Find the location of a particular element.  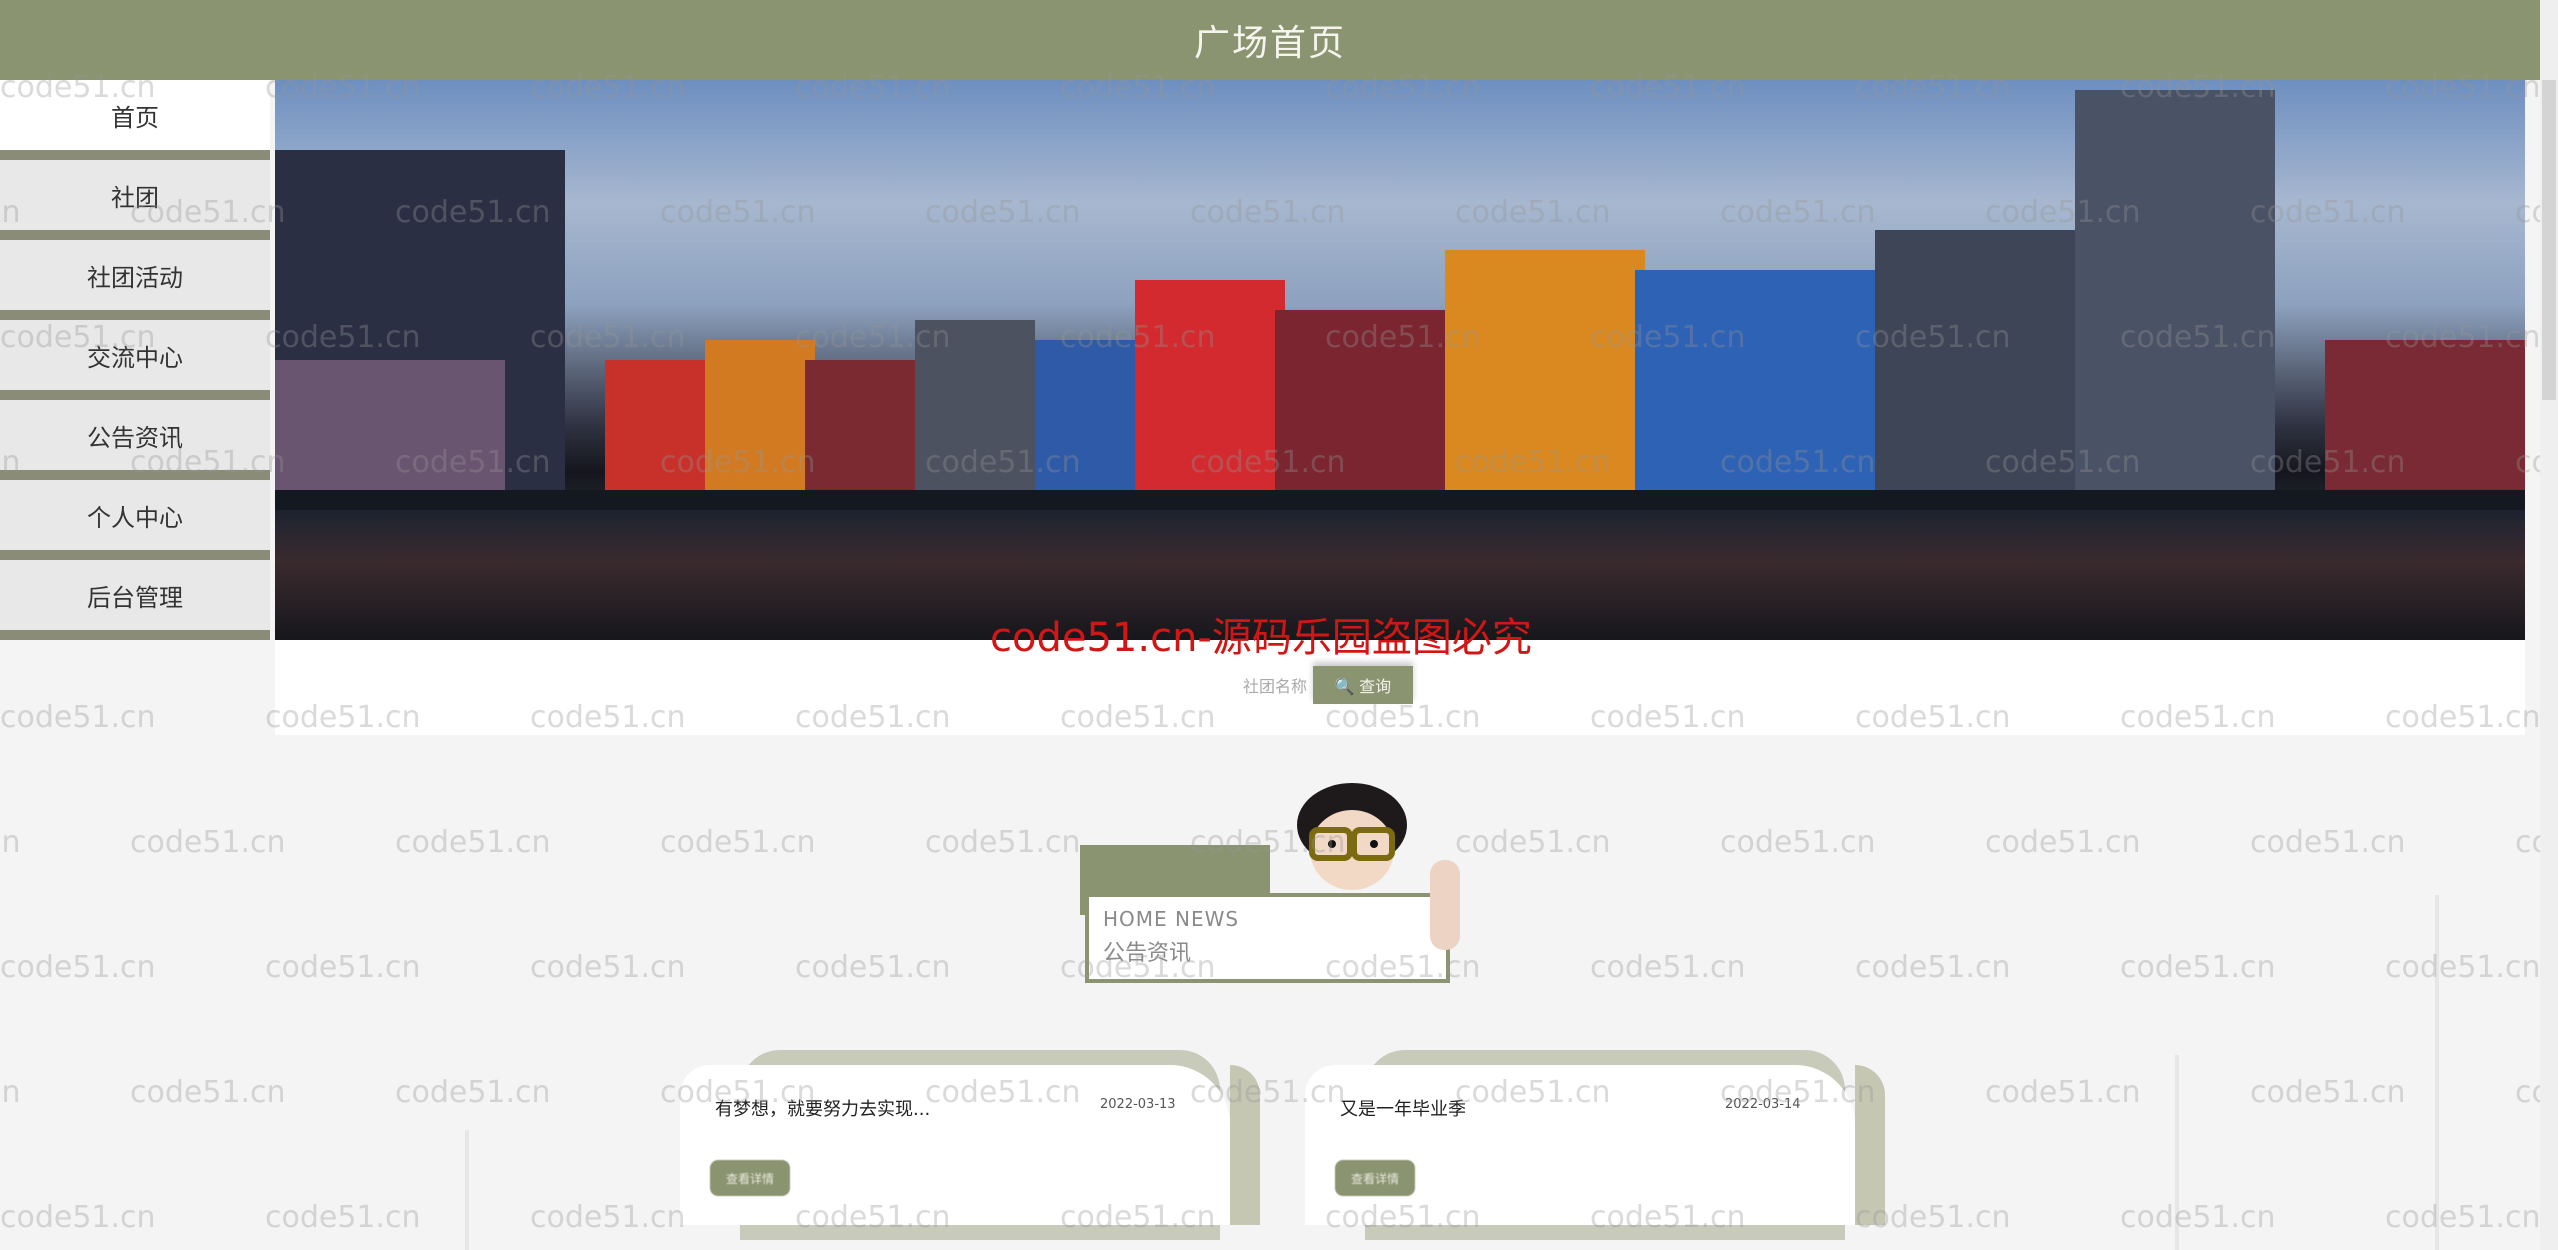

sidebar-item-label: 后台管理 is located at coordinates (135, 597).